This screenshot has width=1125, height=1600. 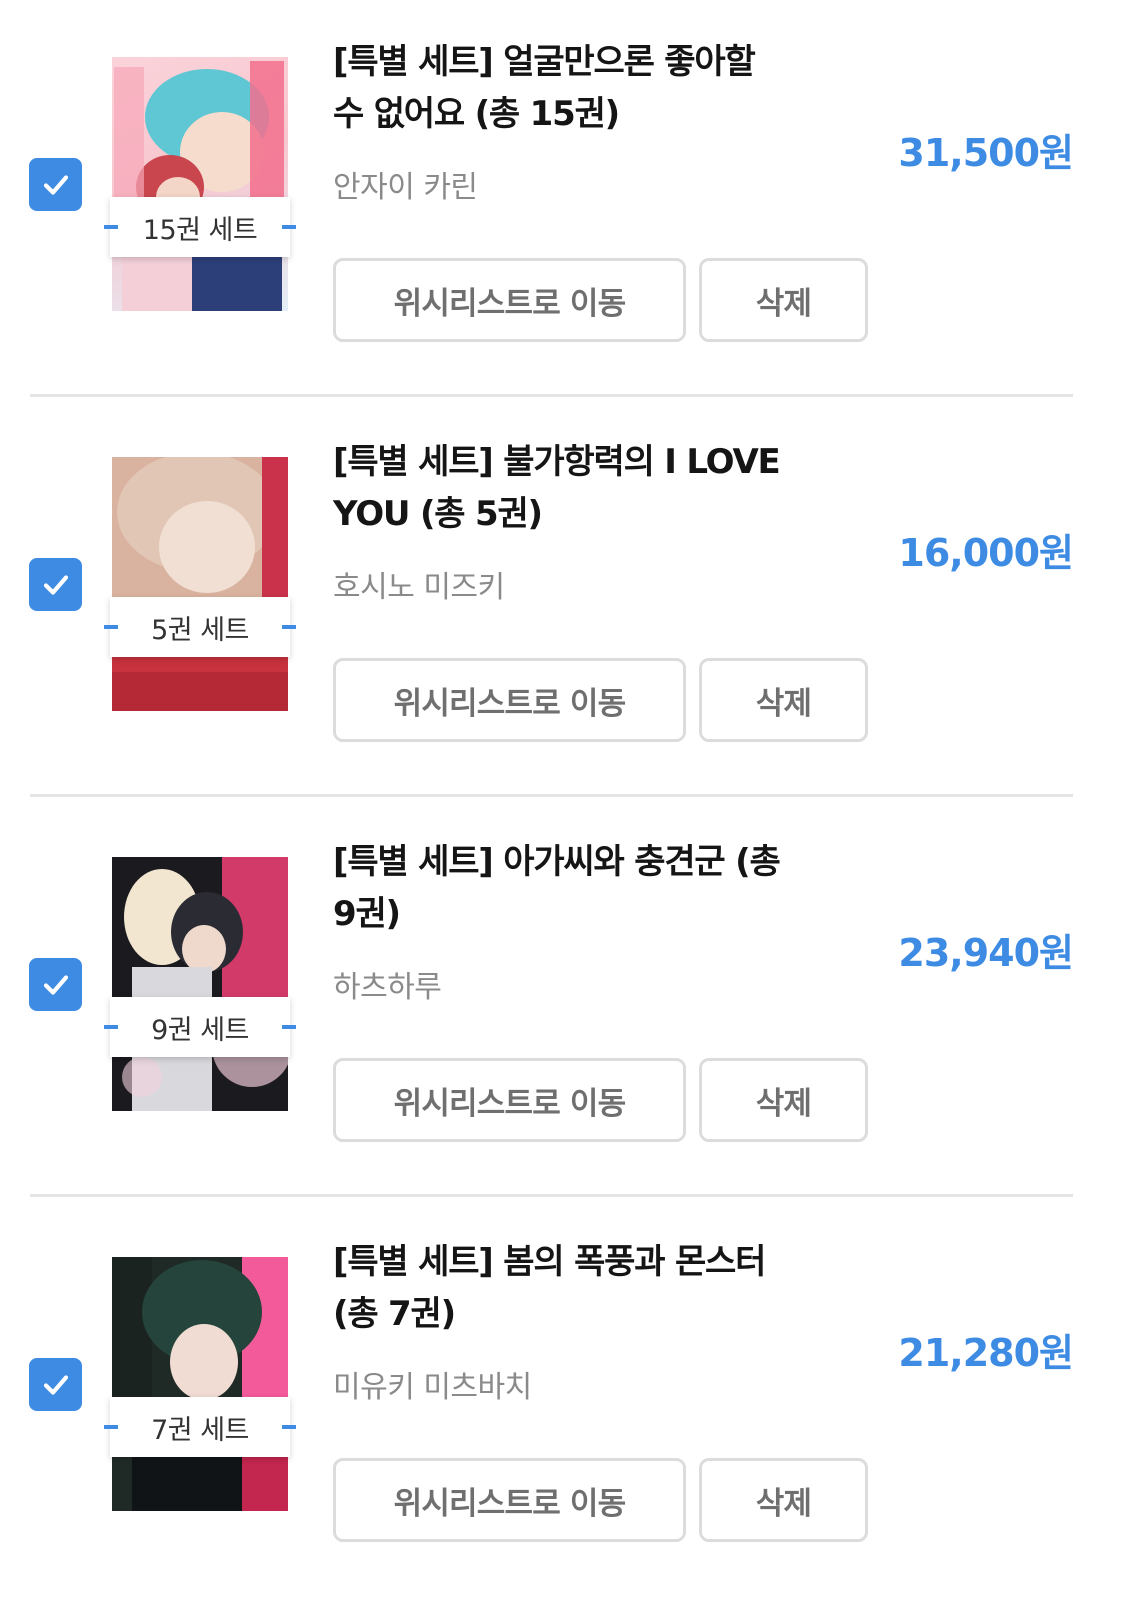 I want to click on product-price: 23,940원, so click(x=986, y=953).